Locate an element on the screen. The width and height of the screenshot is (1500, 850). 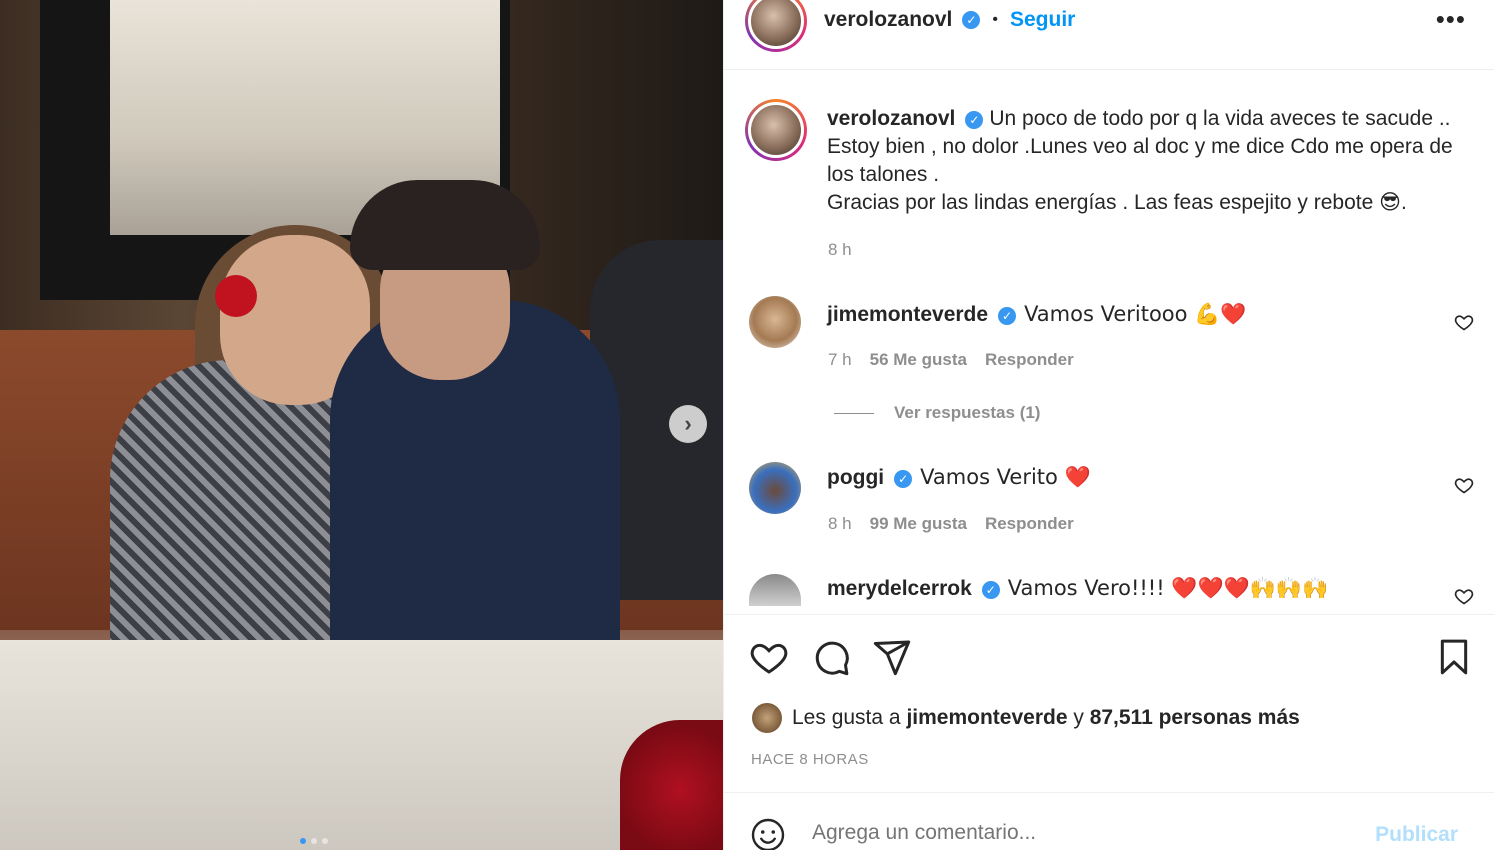
share-icon is located at coordinates (892, 657).